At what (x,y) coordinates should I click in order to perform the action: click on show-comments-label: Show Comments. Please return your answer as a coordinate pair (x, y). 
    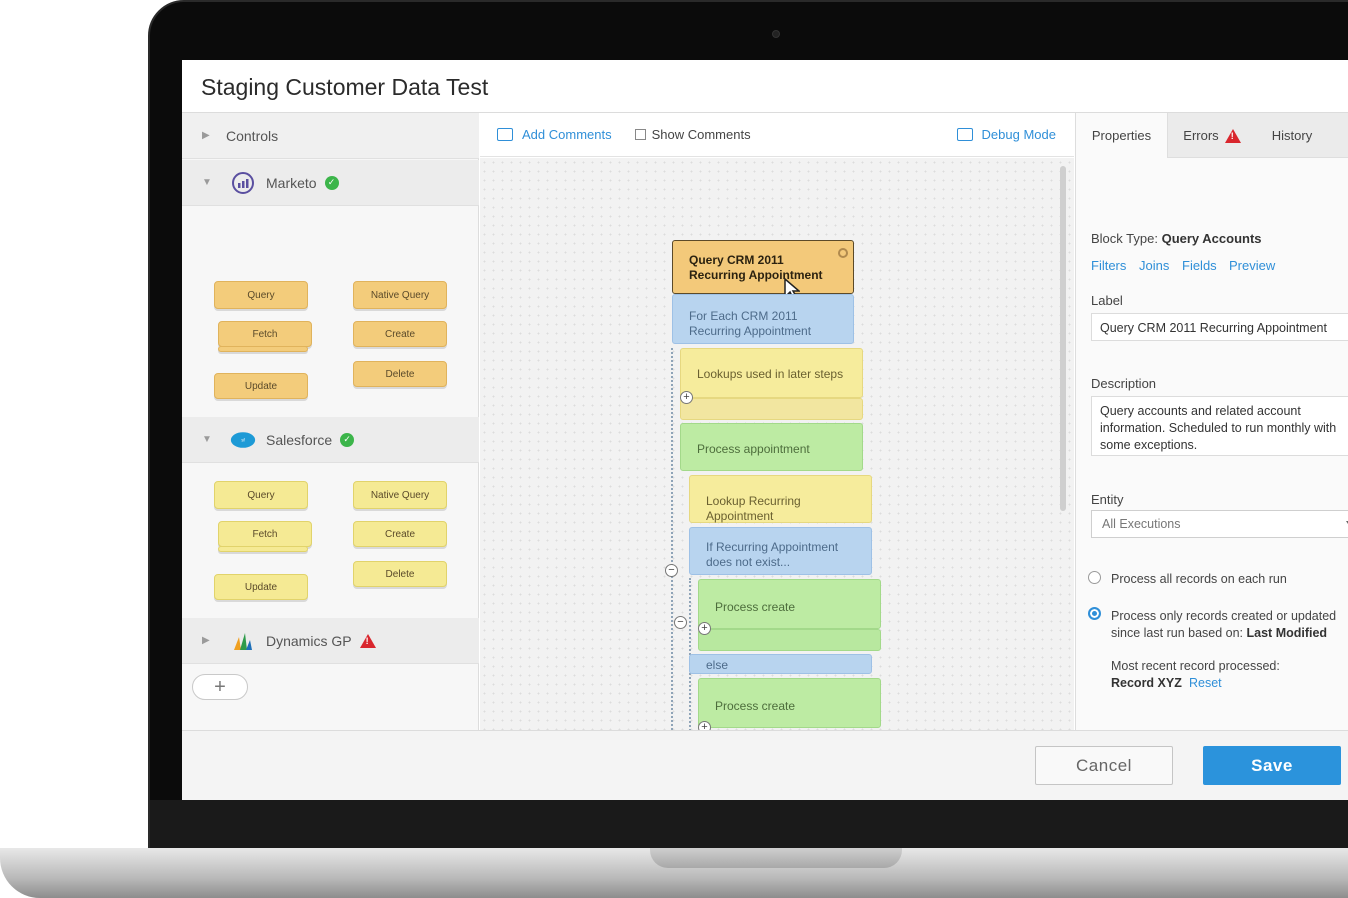
    Looking at the image, I should click on (701, 134).